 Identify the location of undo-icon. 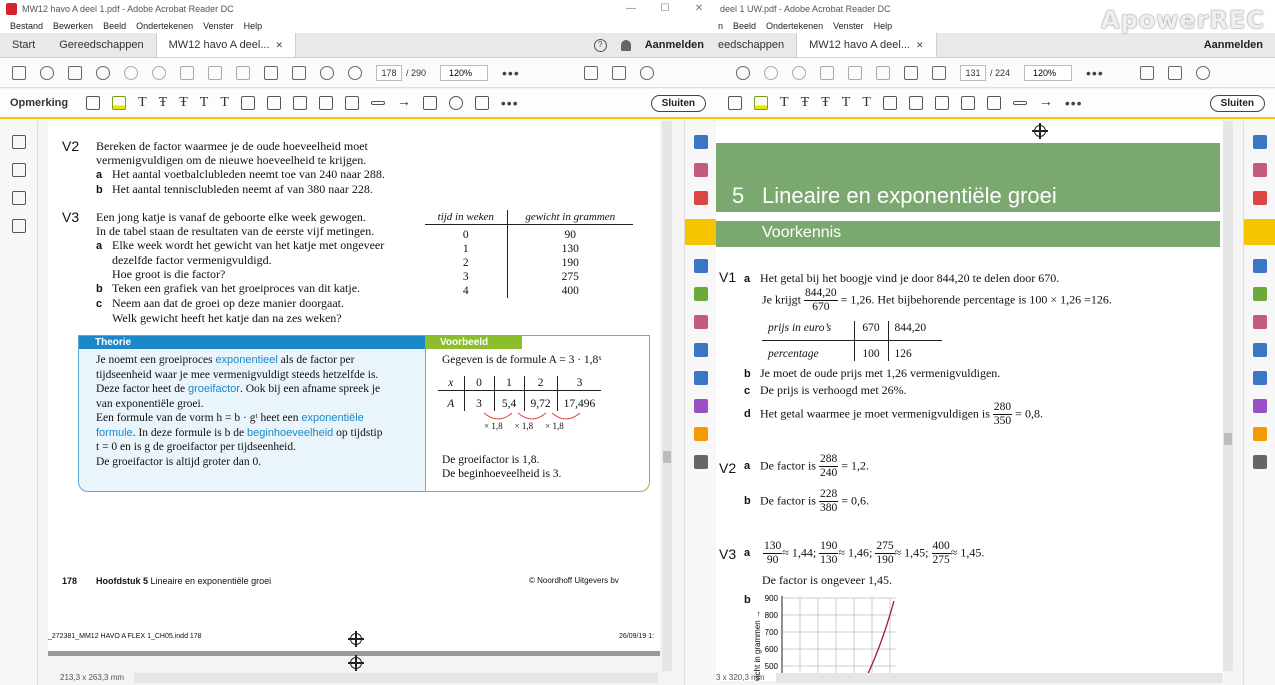
(131, 72).